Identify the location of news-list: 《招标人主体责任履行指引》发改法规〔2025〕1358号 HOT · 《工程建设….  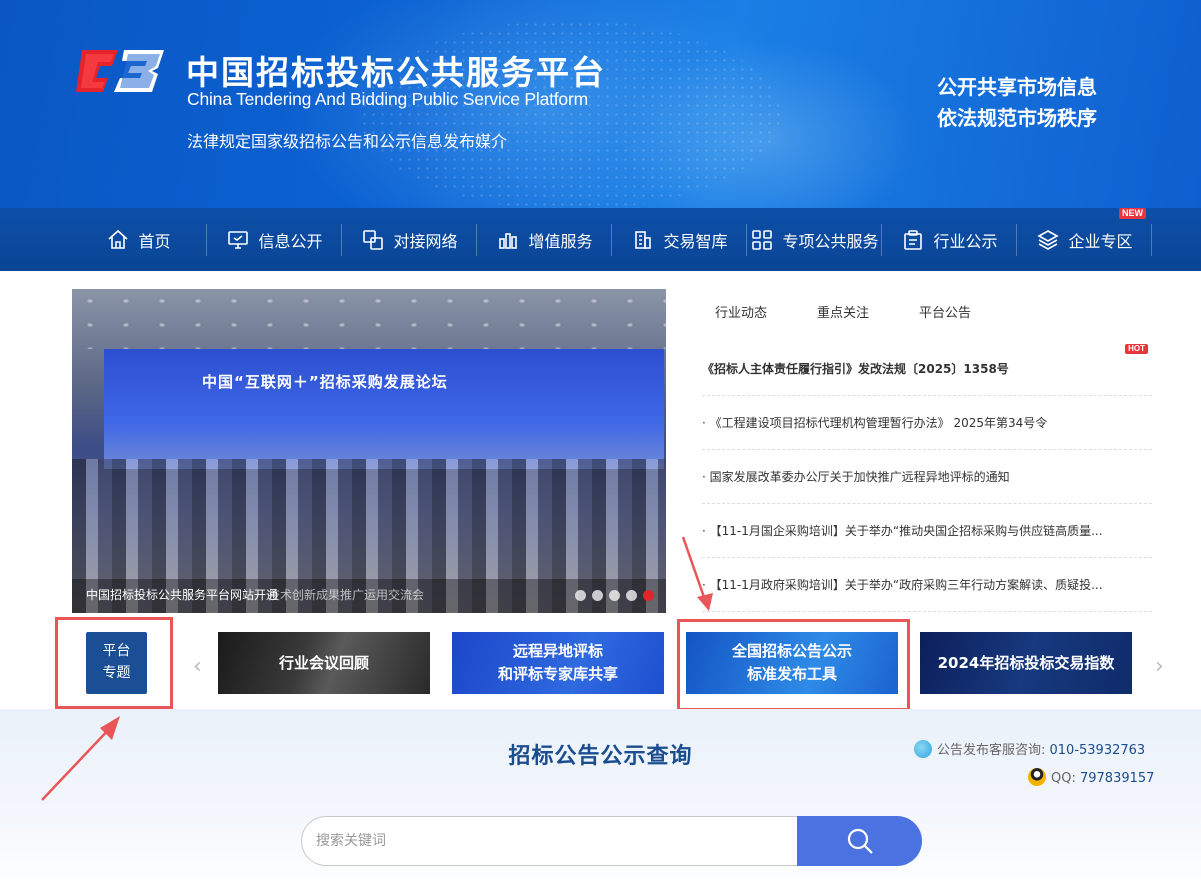
(927, 477).